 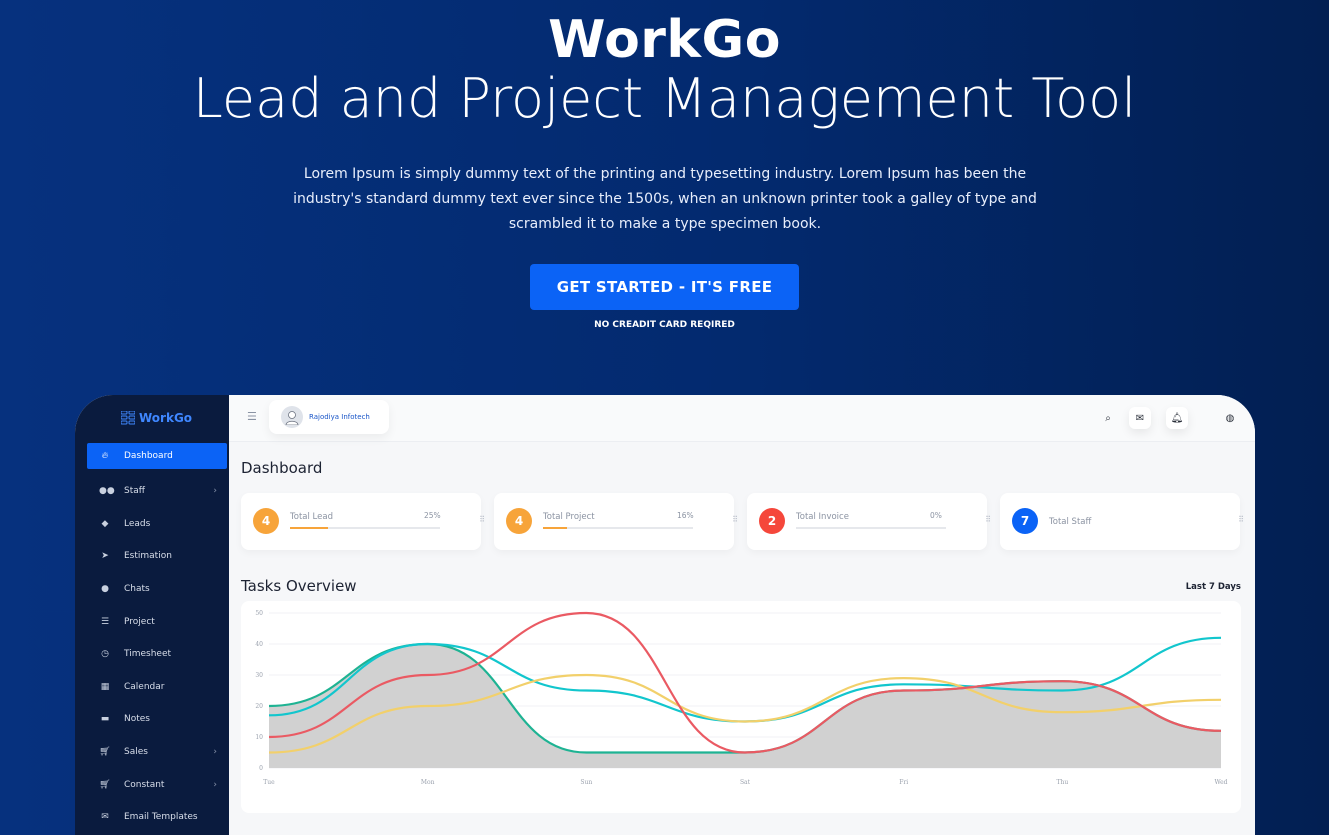 What do you see at coordinates (1230, 418) in the screenshot?
I see `globe-icon: ◍` at bounding box center [1230, 418].